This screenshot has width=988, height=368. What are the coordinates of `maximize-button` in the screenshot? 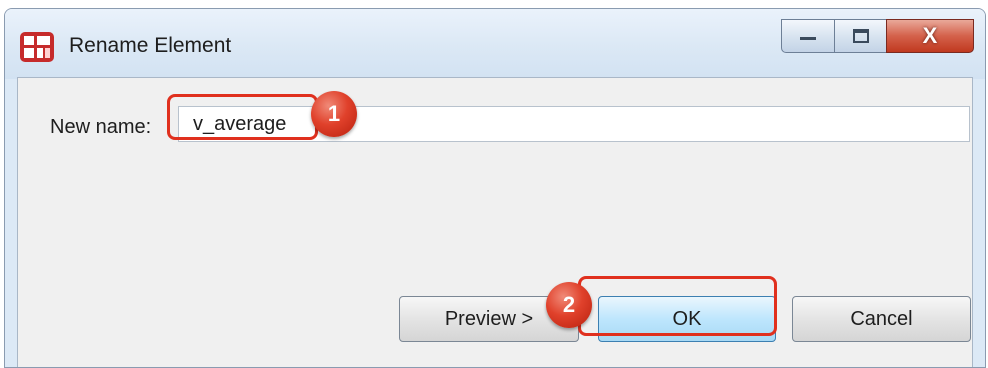 It's located at (860, 36).